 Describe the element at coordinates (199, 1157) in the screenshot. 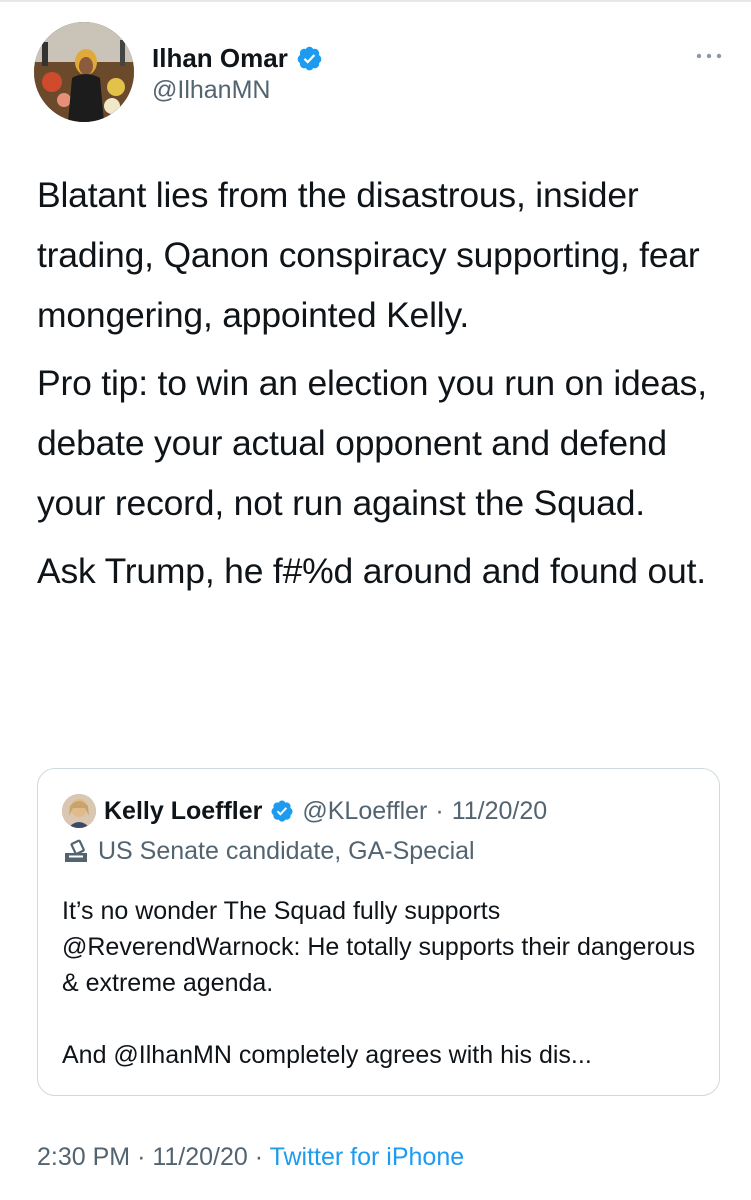

I see `tweet-date: 11/20/20` at that location.